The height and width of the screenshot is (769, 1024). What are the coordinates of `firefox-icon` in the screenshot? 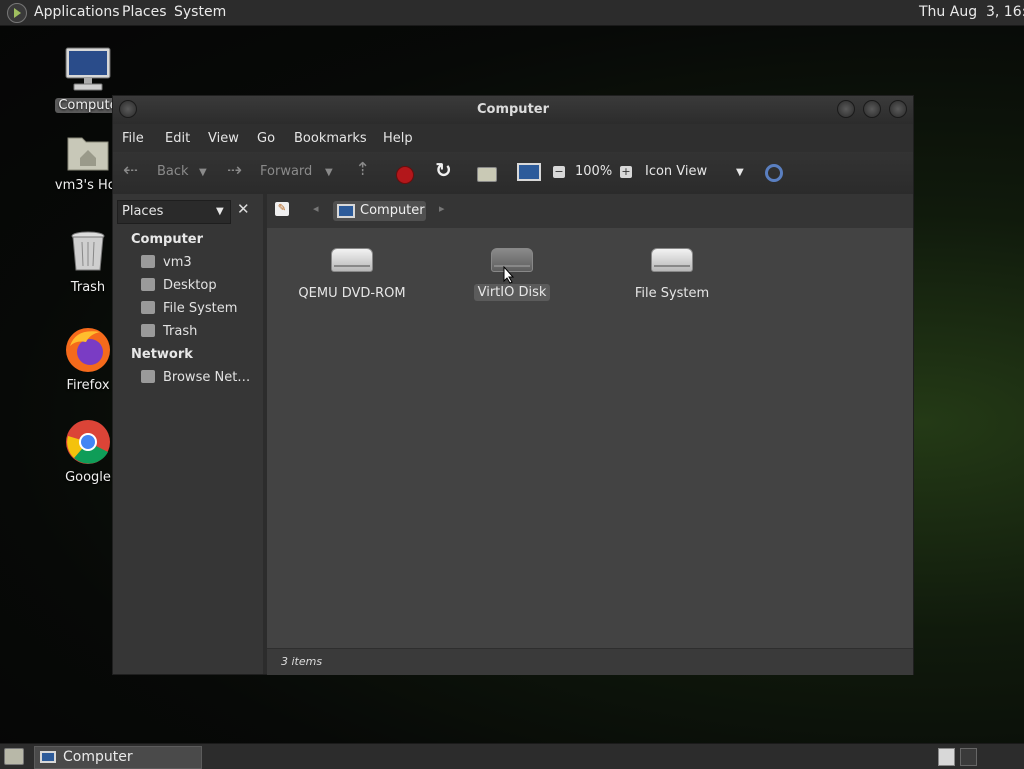 It's located at (88, 350).